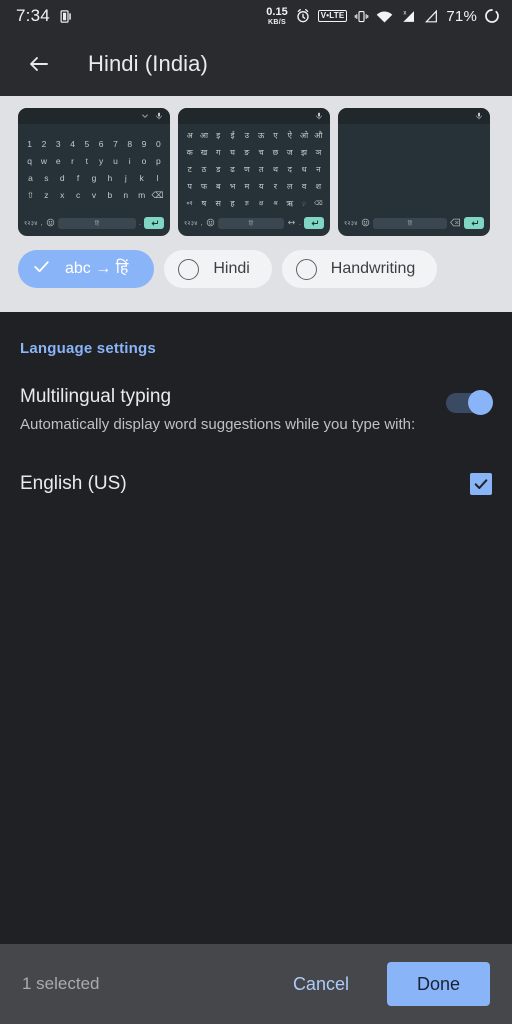  I want to click on key: ञ, so click(318, 152).